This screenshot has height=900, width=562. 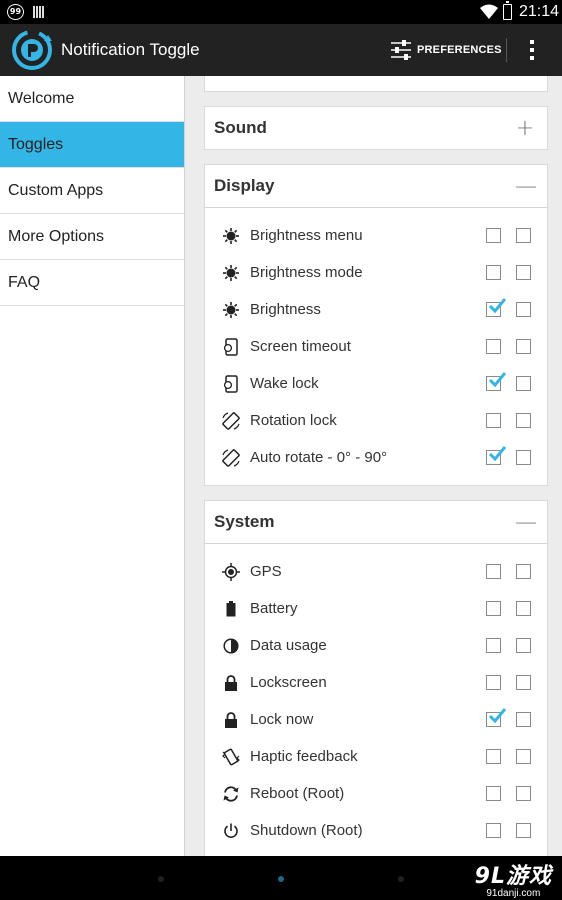 I want to click on display-section-title: Display, so click(x=244, y=185).